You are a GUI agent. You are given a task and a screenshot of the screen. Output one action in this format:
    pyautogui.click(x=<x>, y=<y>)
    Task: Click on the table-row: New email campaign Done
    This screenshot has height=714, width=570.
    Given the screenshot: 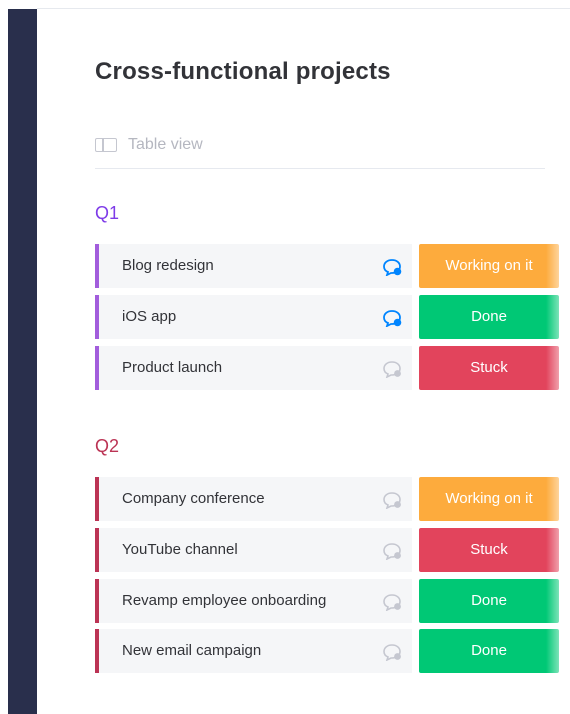 What is the action you would take?
    pyautogui.click(x=327, y=651)
    